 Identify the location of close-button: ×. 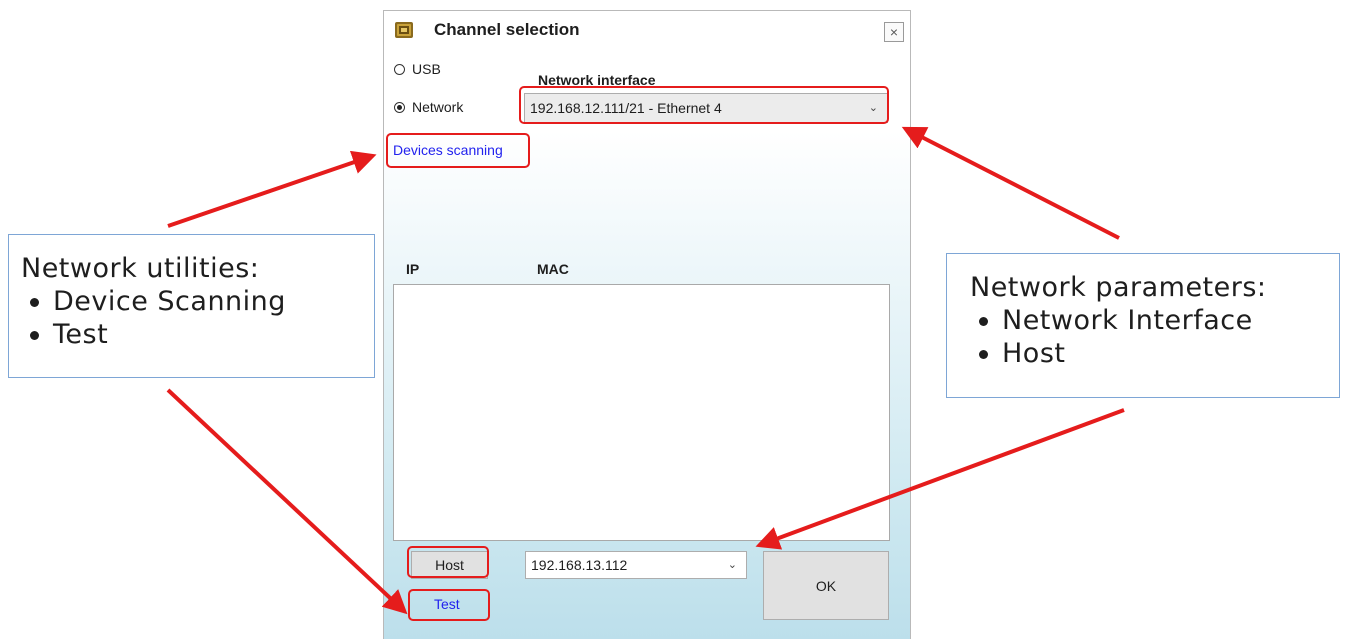
(894, 32).